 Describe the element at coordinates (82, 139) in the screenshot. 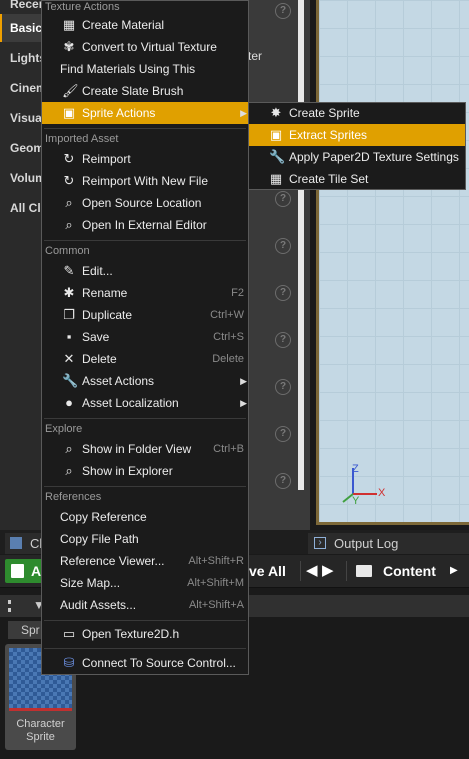

I see `section-imported-asset: Imported Asset` at that location.